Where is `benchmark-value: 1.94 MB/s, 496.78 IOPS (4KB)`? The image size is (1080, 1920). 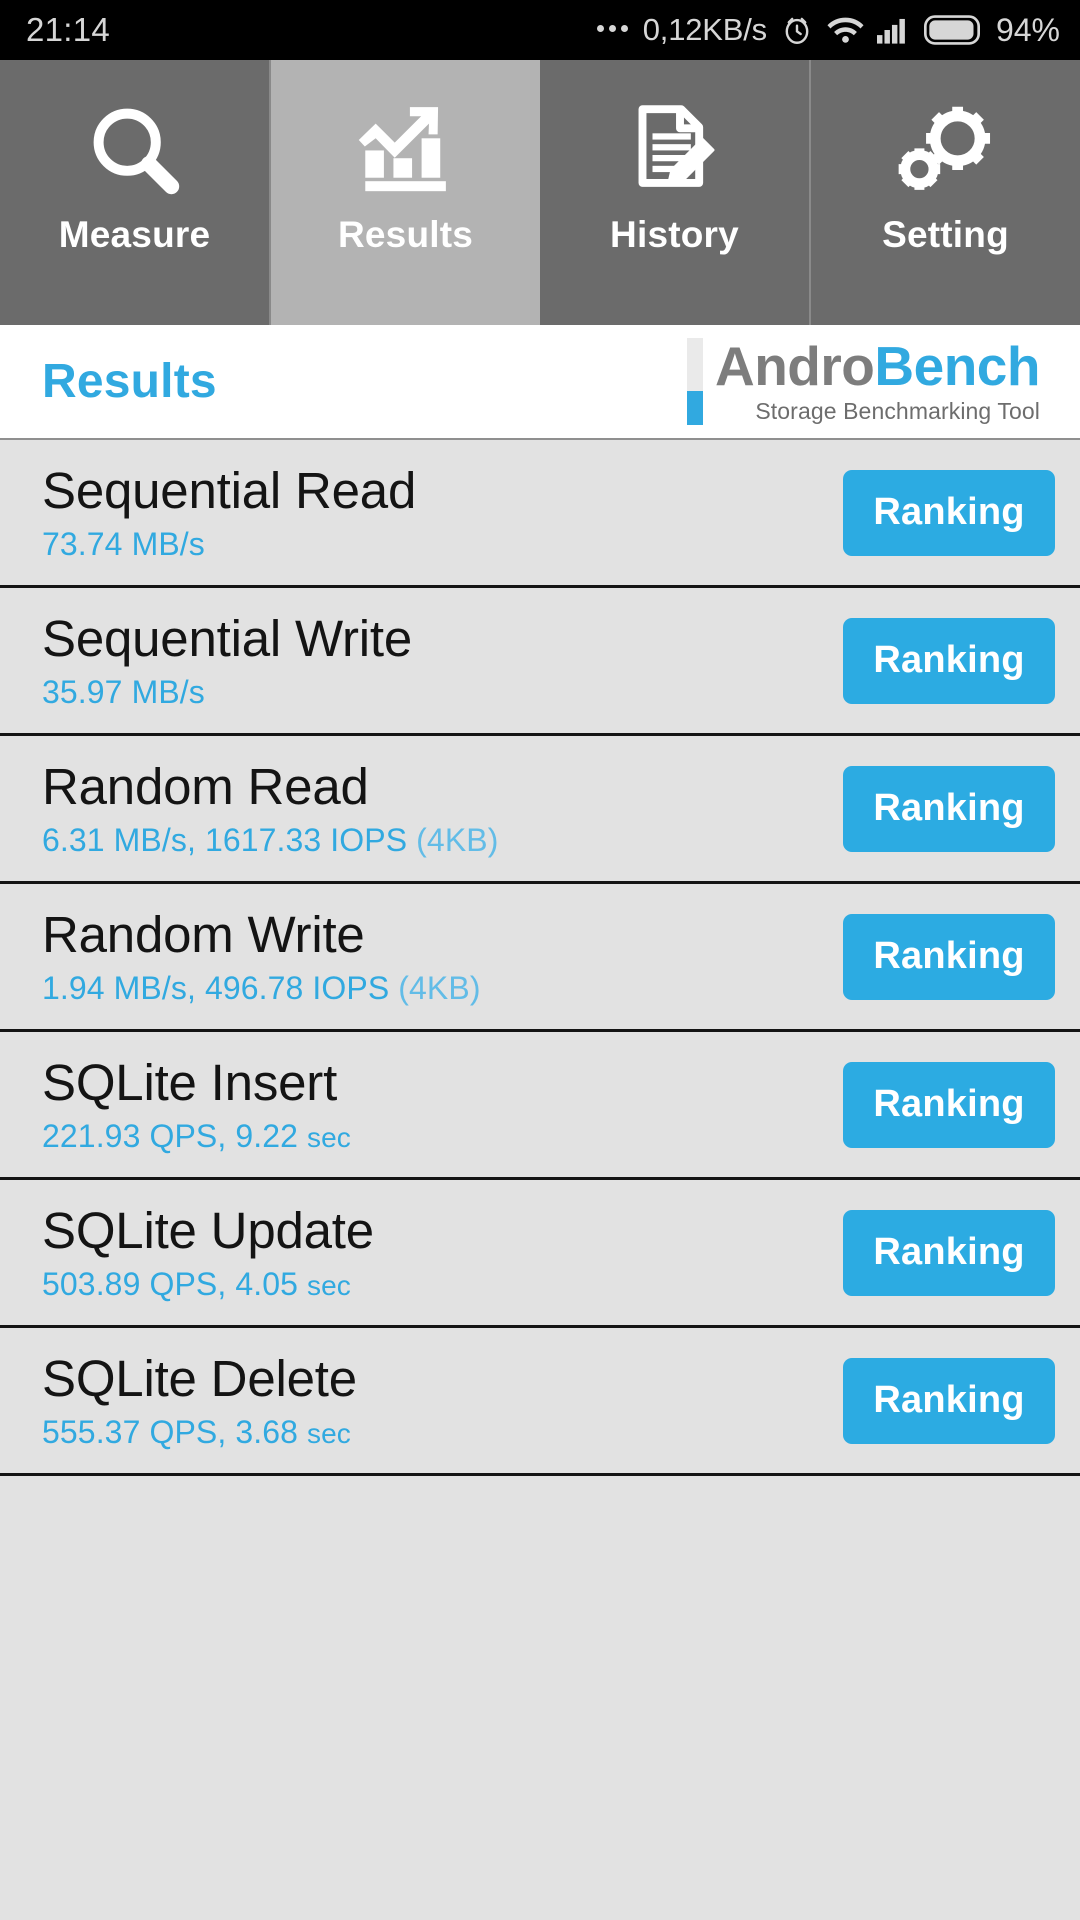
benchmark-value: 1.94 MB/s, 496.78 IOPS (4KB) is located at coordinates (261, 988).